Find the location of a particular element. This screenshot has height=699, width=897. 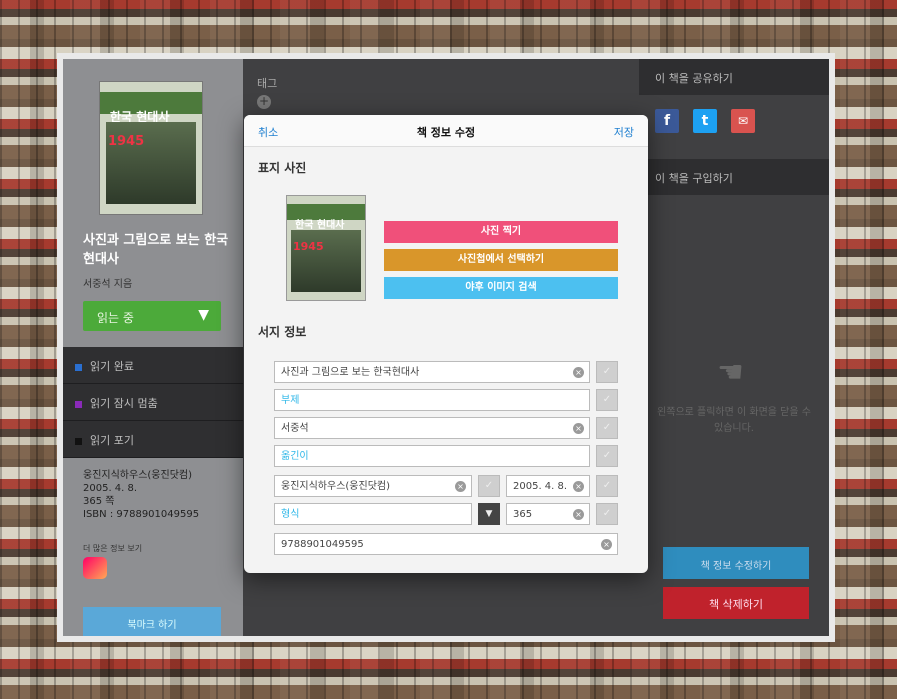

title-check-button: ✓ is located at coordinates (607, 372).